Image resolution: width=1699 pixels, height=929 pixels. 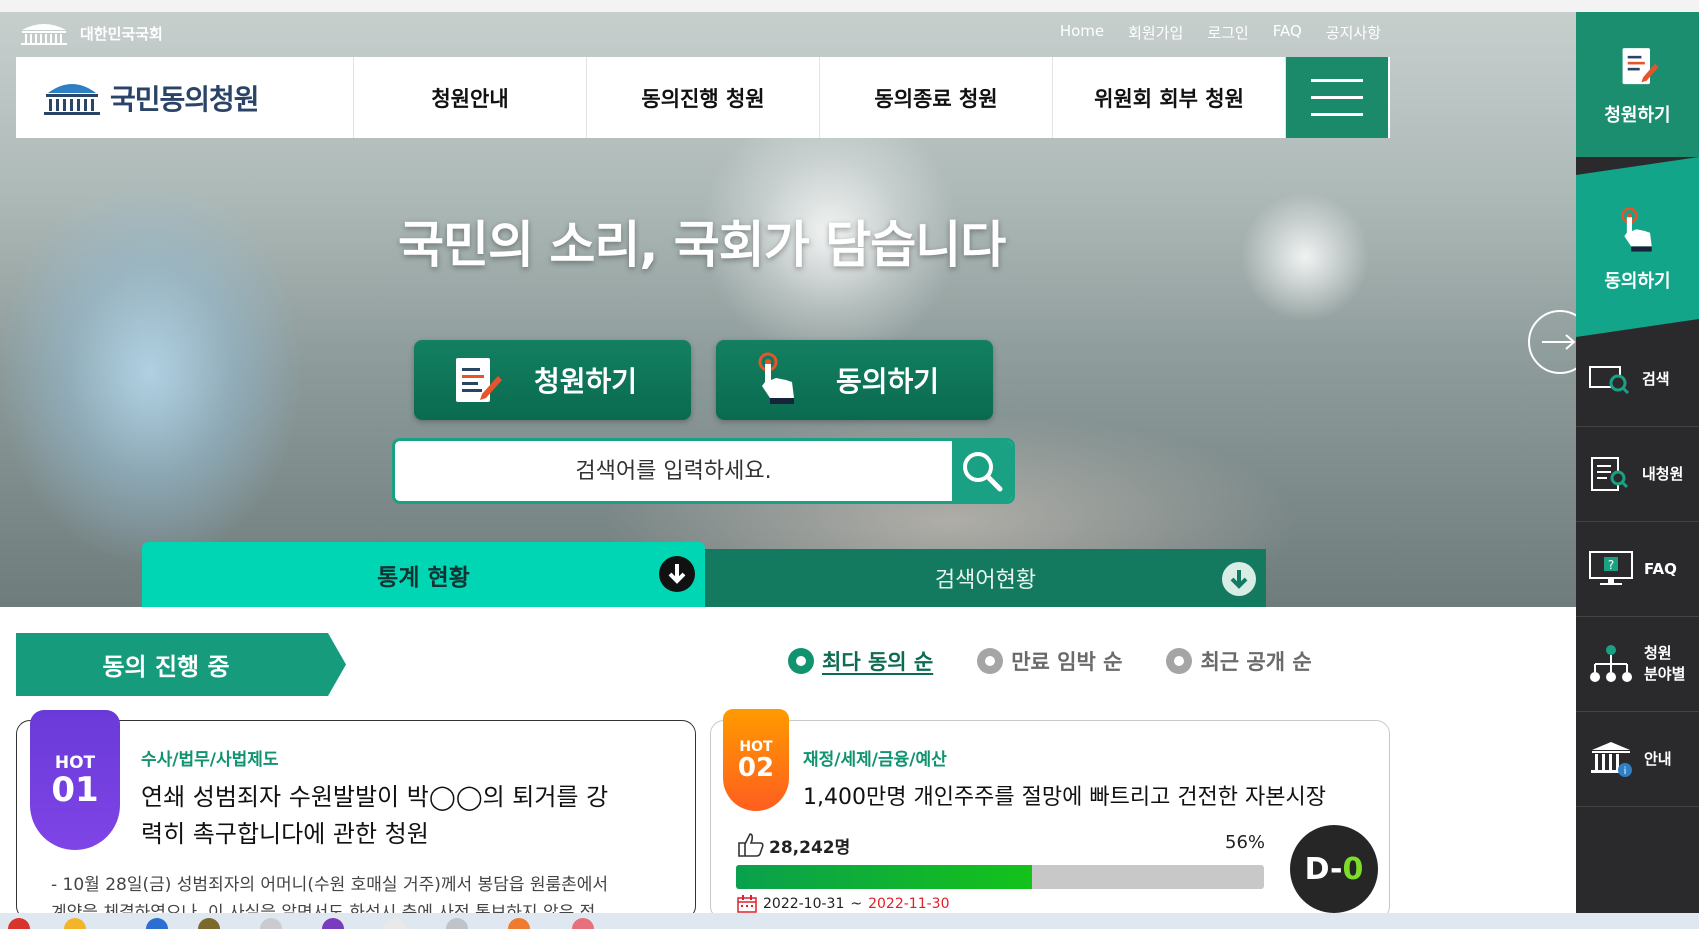 I want to click on petition-category: 재정/세제/금융/예산, so click(x=875, y=760).